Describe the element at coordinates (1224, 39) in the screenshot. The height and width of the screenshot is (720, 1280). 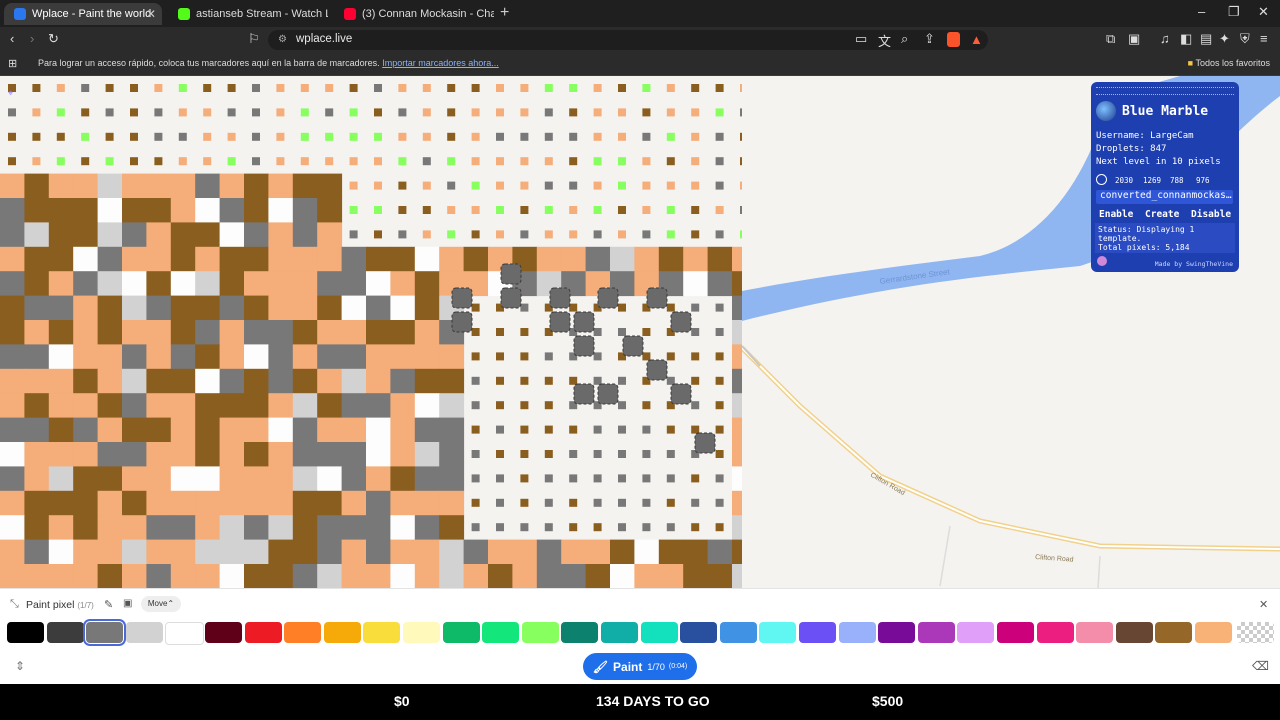
I see `leo-ai-icon: ✦` at that location.